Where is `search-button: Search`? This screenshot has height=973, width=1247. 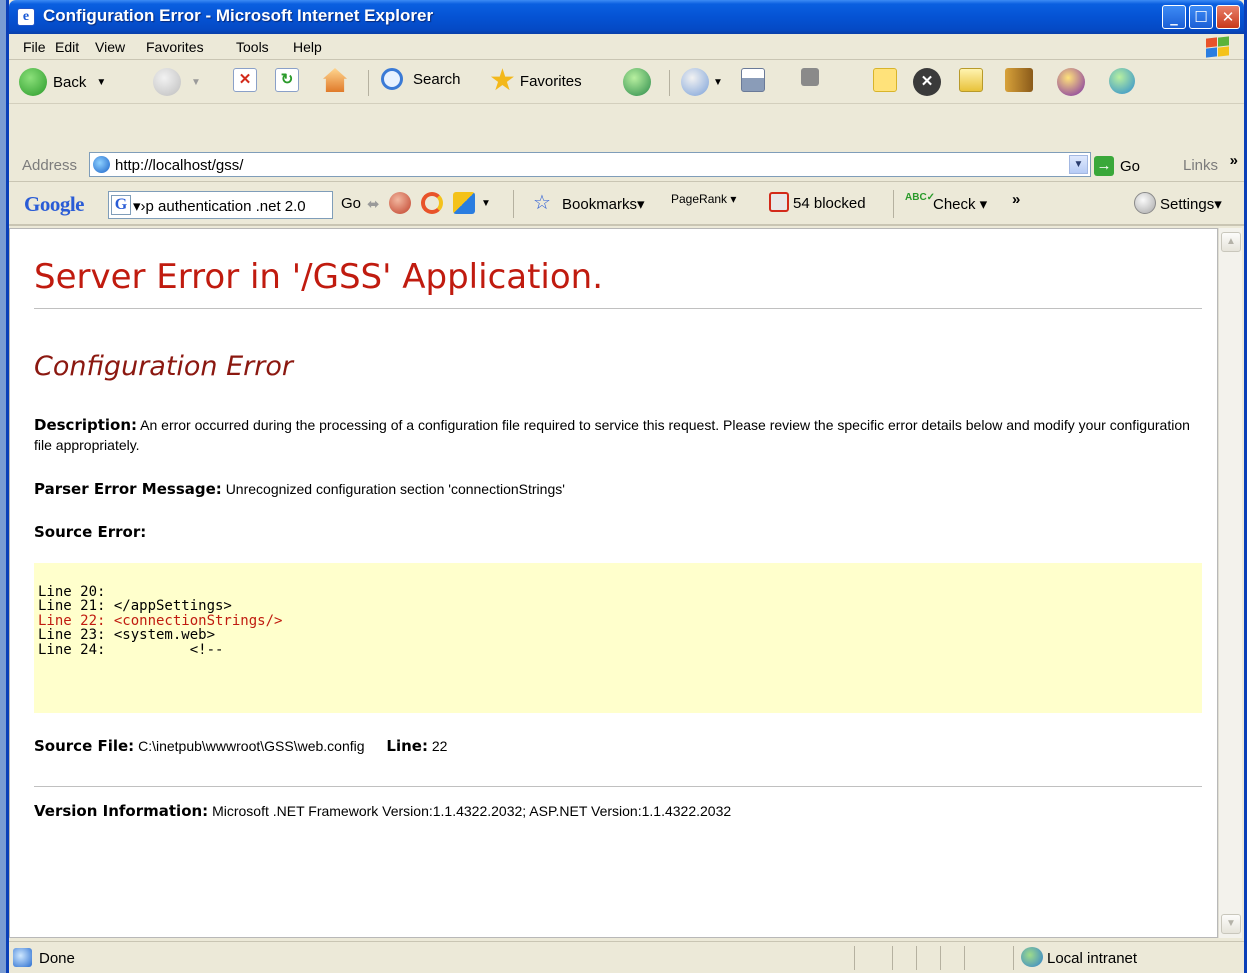 search-button: Search is located at coordinates (421, 79).